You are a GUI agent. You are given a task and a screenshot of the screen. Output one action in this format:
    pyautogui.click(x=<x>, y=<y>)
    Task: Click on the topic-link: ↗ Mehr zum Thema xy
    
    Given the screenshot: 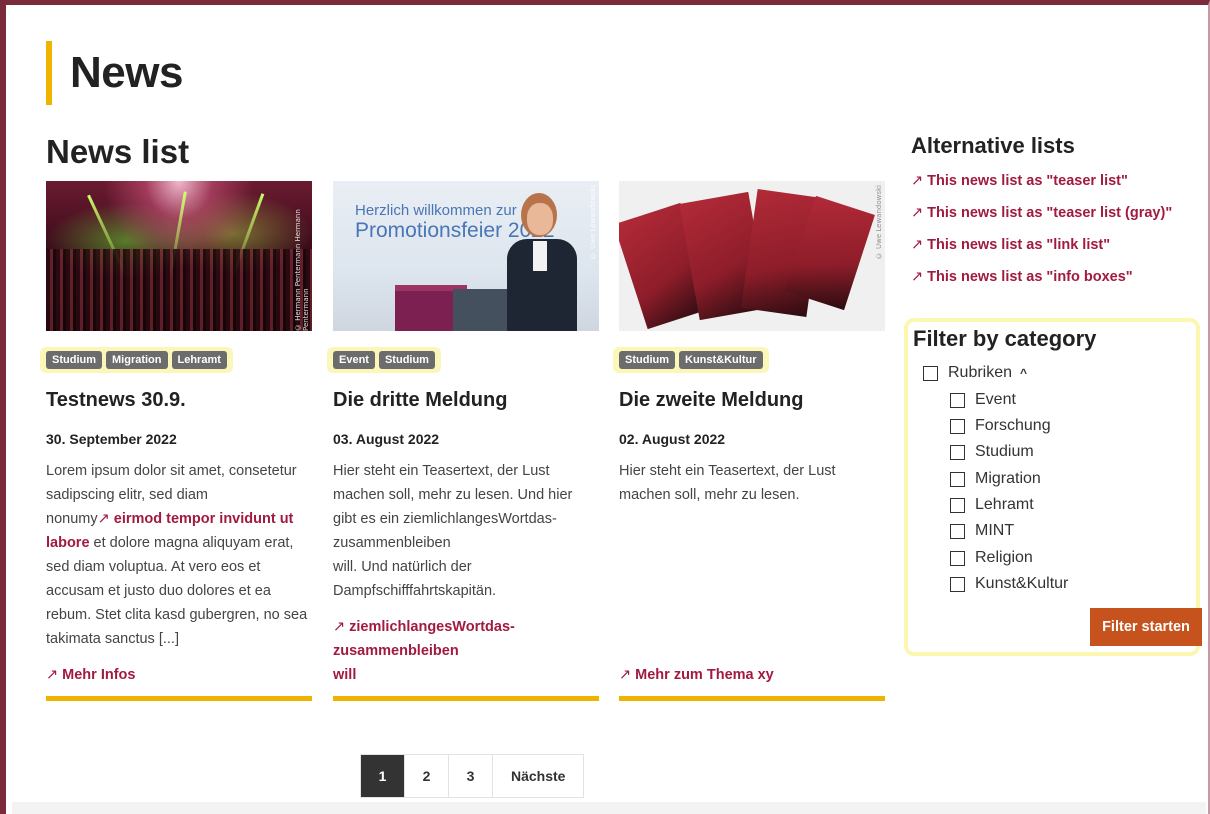 What is the action you would take?
    pyautogui.click(x=696, y=675)
    